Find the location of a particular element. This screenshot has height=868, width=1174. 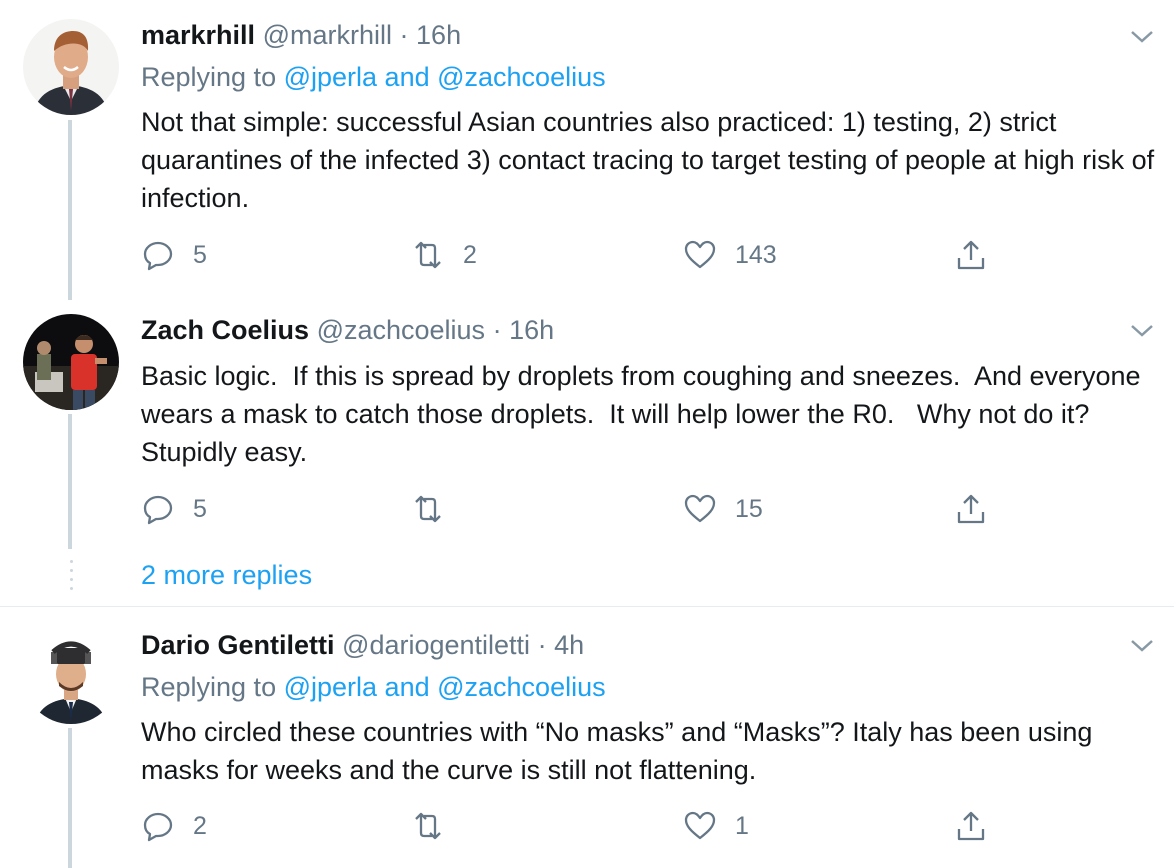

like-button: 1 is located at coordinates (716, 826).